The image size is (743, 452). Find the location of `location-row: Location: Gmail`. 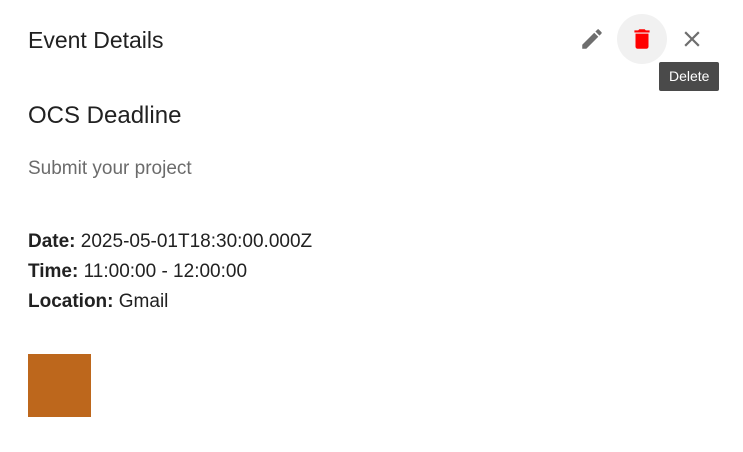

location-row: Location: Gmail is located at coordinates (170, 302).